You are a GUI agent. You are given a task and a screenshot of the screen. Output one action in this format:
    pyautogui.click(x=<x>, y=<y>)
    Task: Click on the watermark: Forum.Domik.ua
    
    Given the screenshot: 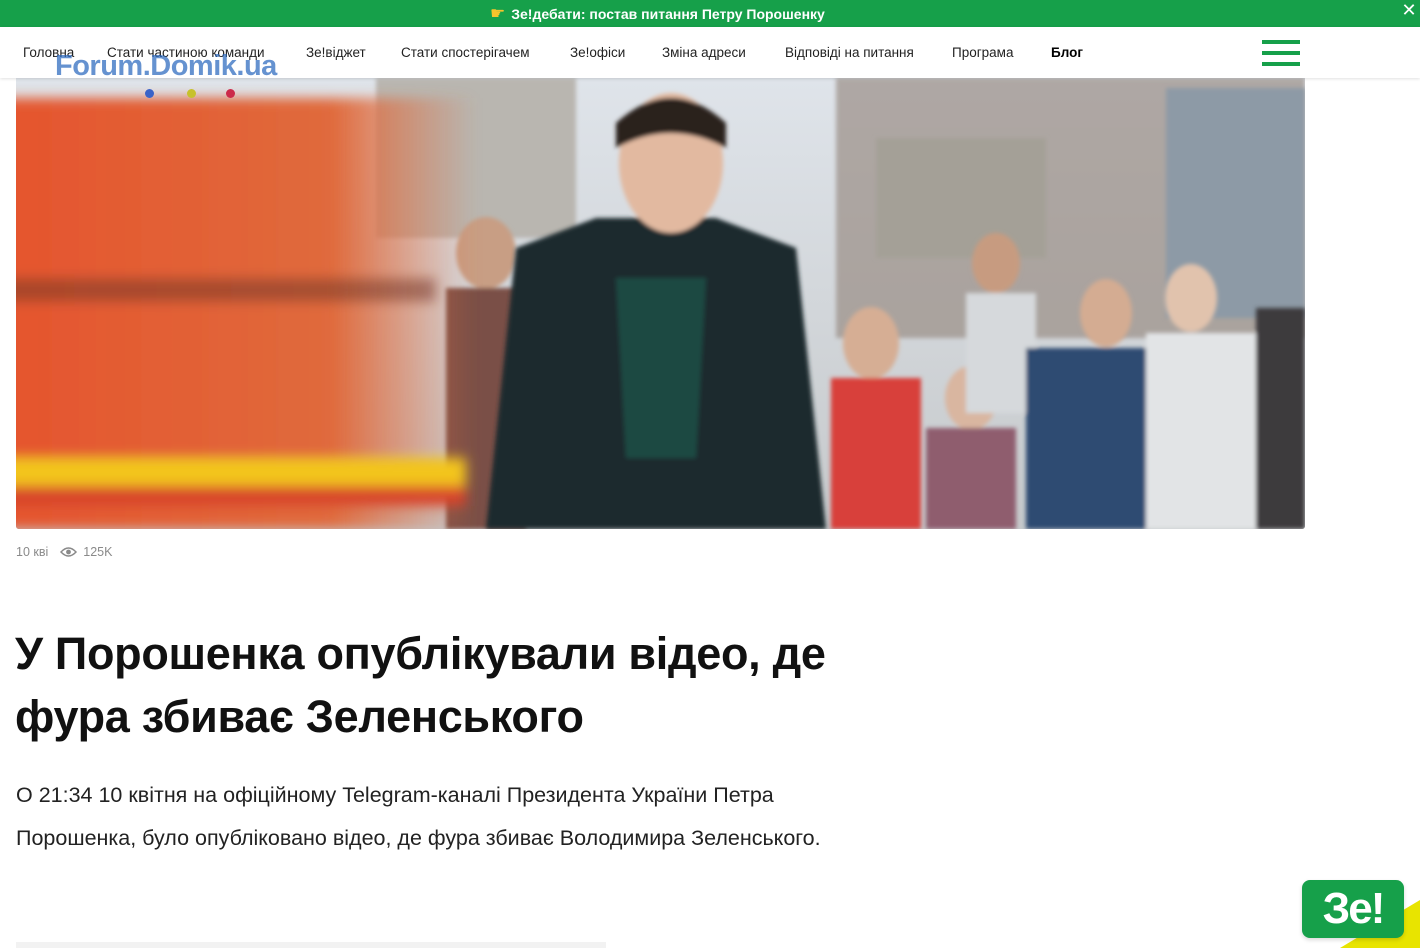 What is the action you would take?
    pyautogui.click(x=166, y=74)
    